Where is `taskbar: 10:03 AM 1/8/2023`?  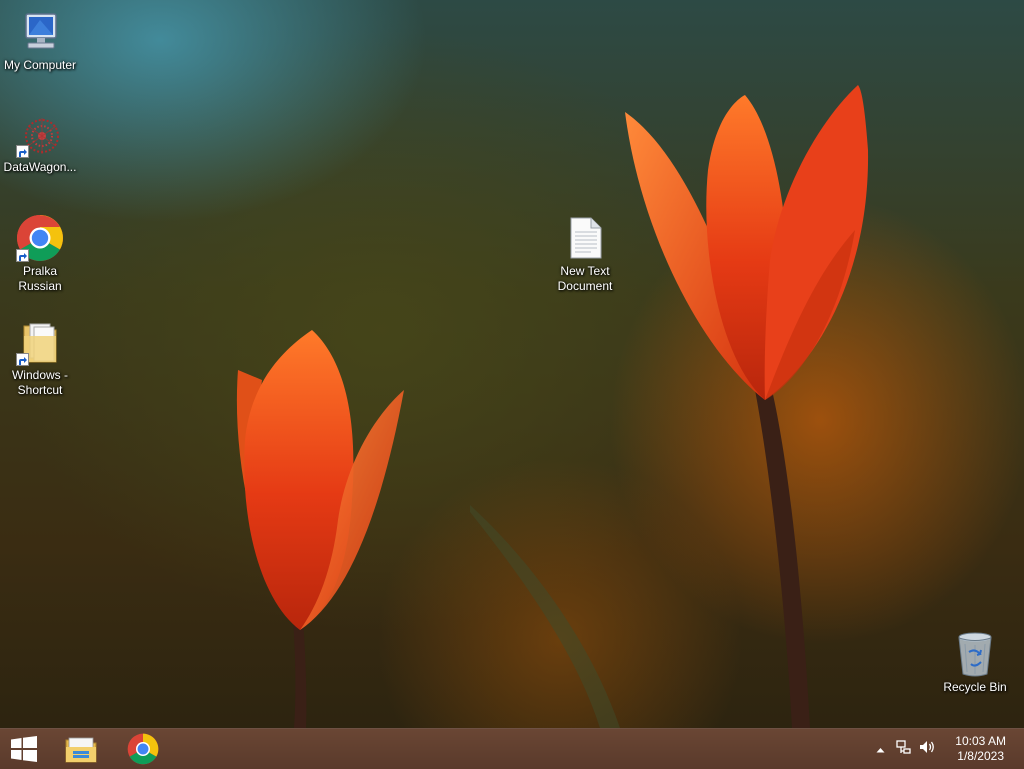 taskbar: 10:03 AM 1/8/2023 is located at coordinates (512, 748).